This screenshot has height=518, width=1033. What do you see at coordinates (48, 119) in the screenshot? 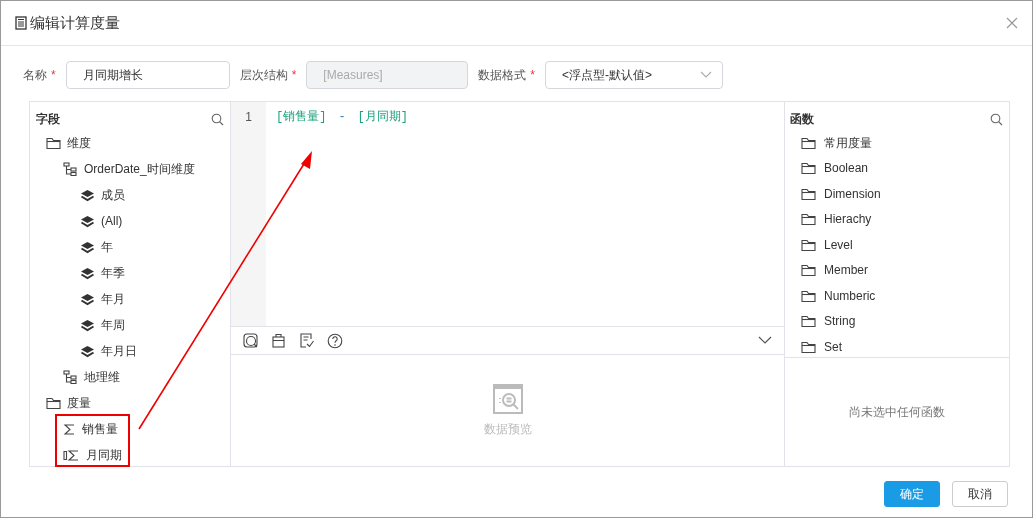
I see `panel-title: 字段` at bounding box center [48, 119].